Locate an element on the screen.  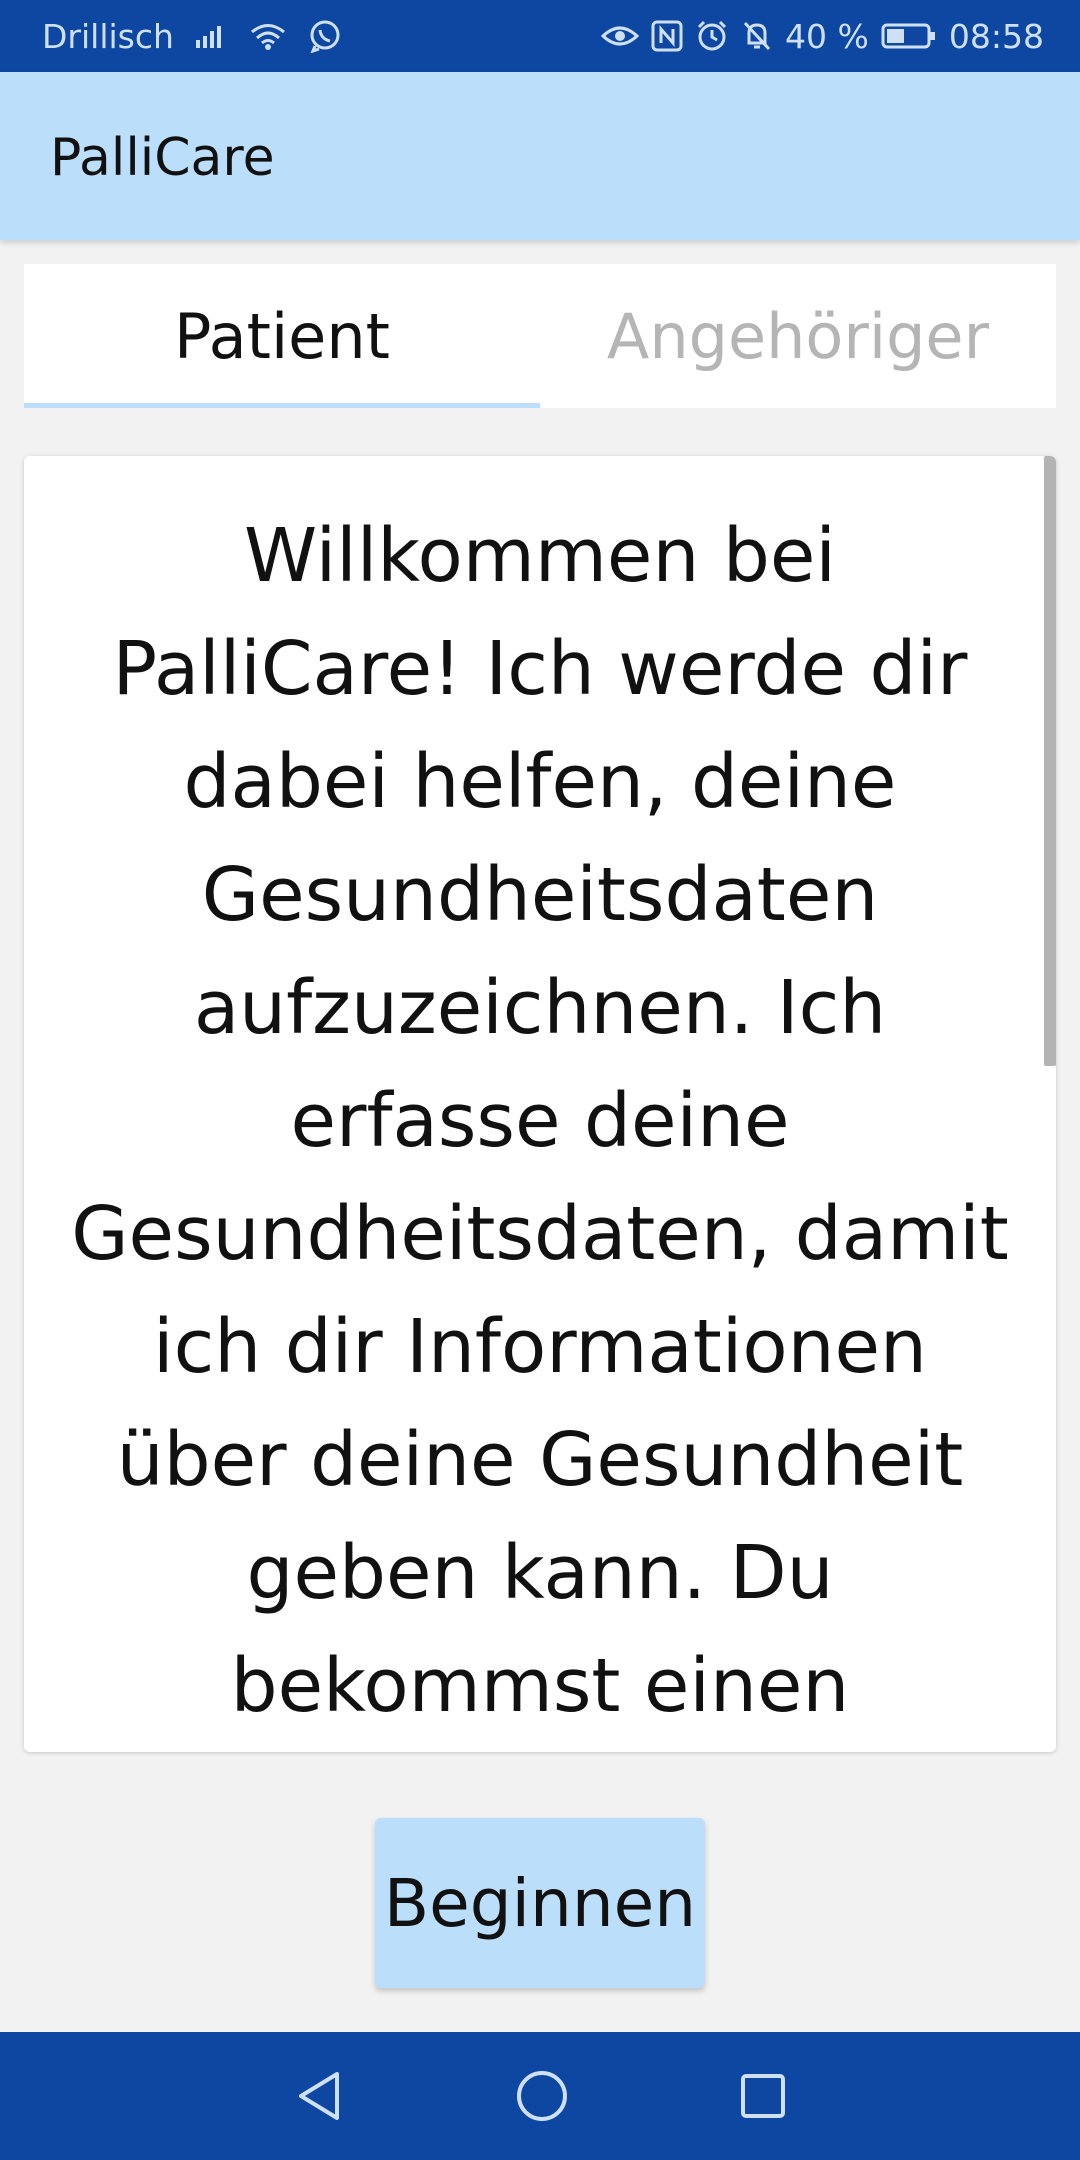
recents-icon is located at coordinates (763, 2096).